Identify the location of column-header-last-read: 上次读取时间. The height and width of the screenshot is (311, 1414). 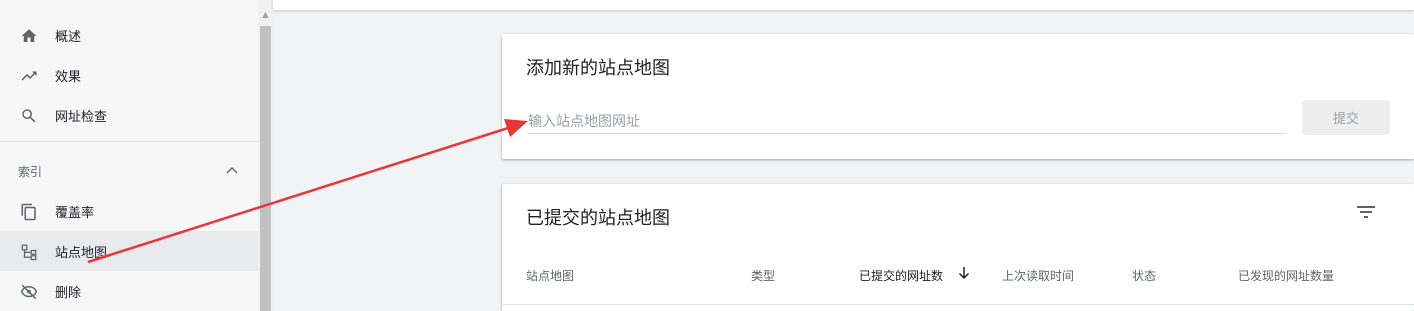
(1038, 275).